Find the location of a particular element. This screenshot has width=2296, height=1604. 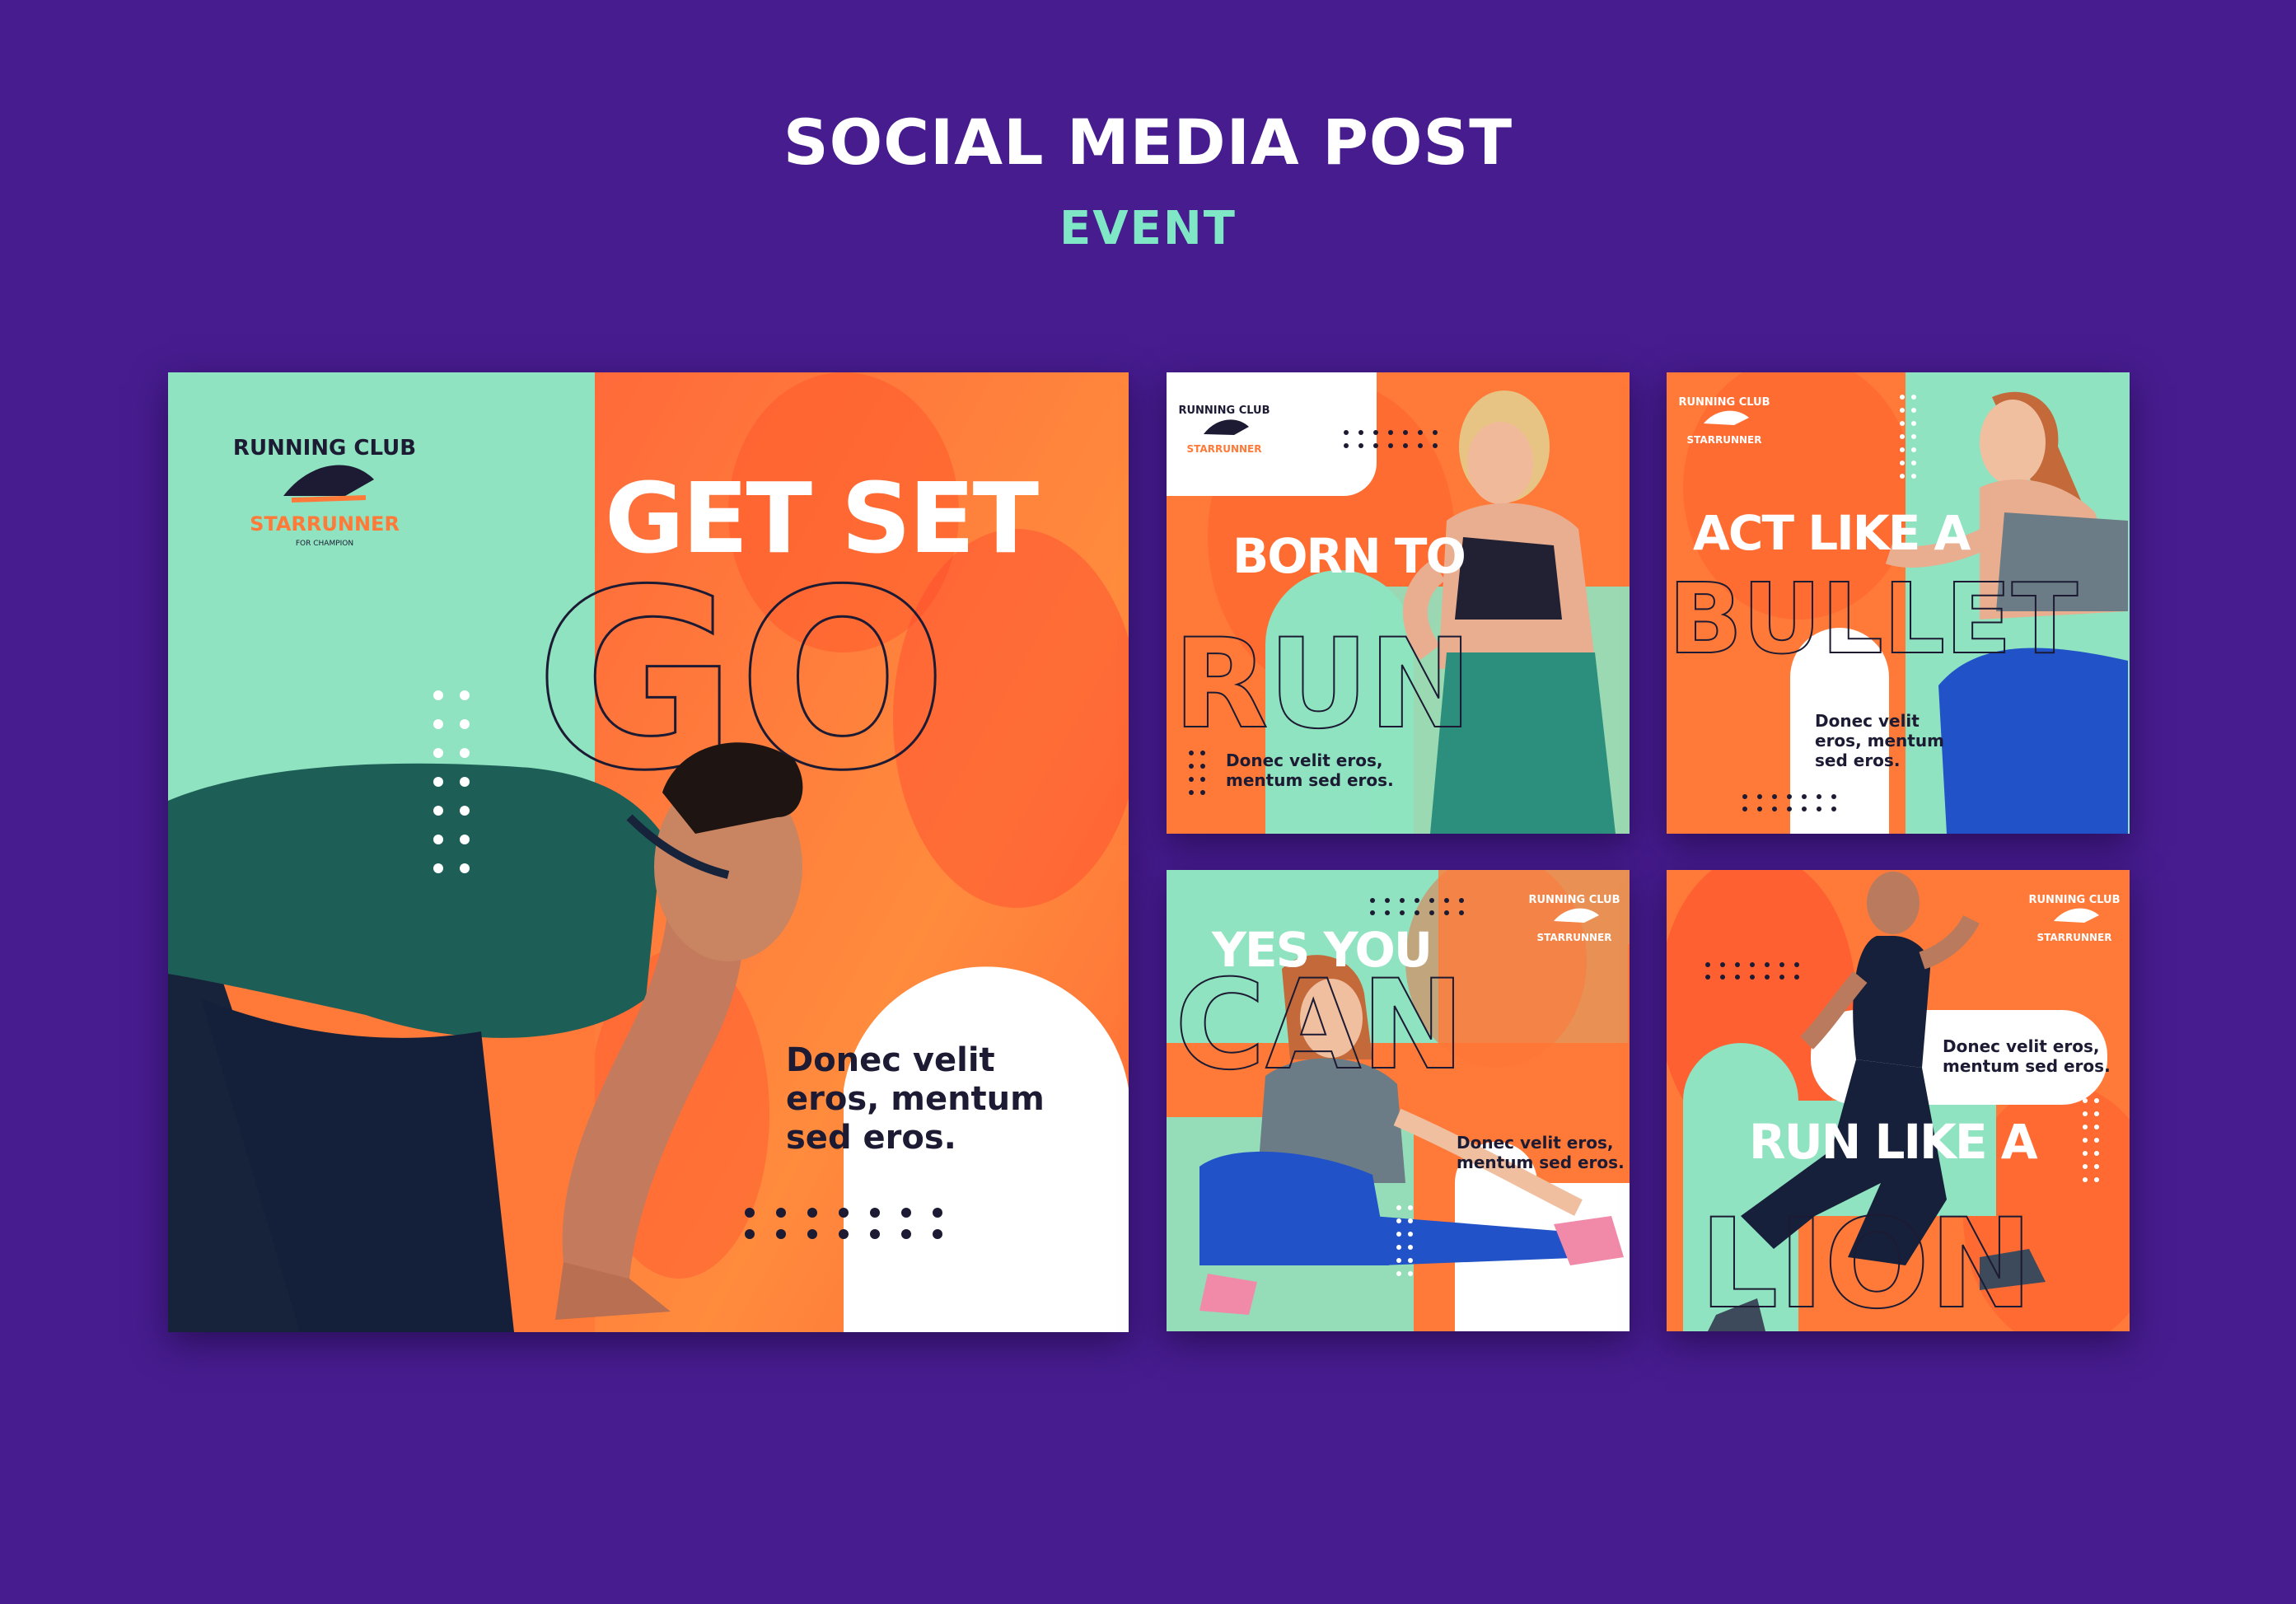

page-subtitle: EVENT is located at coordinates (1148, 228).